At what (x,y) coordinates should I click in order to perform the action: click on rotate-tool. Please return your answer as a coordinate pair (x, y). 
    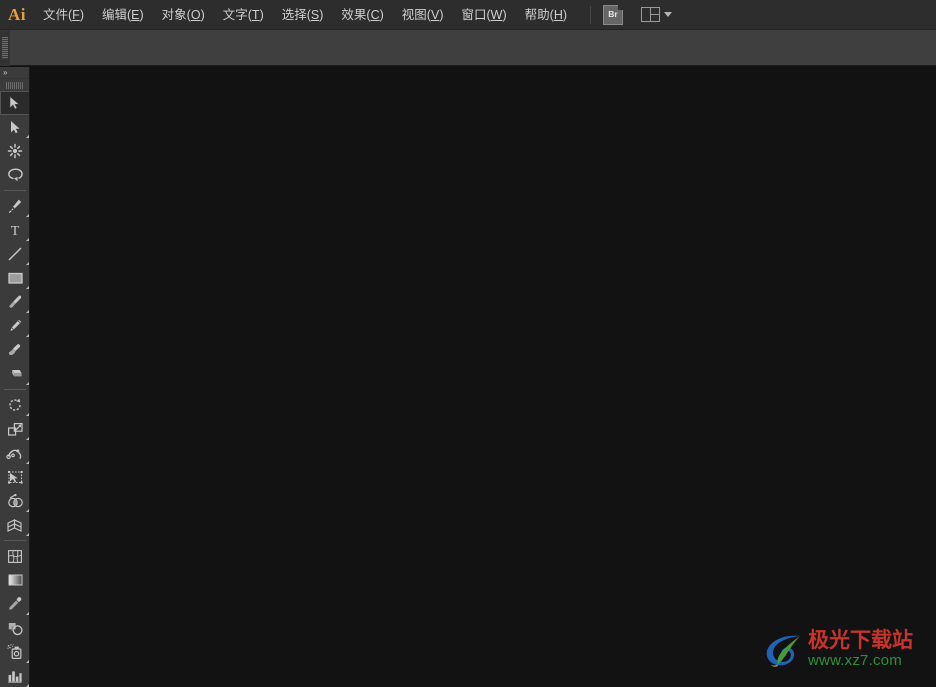
    Looking at the image, I should click on (14, 405).